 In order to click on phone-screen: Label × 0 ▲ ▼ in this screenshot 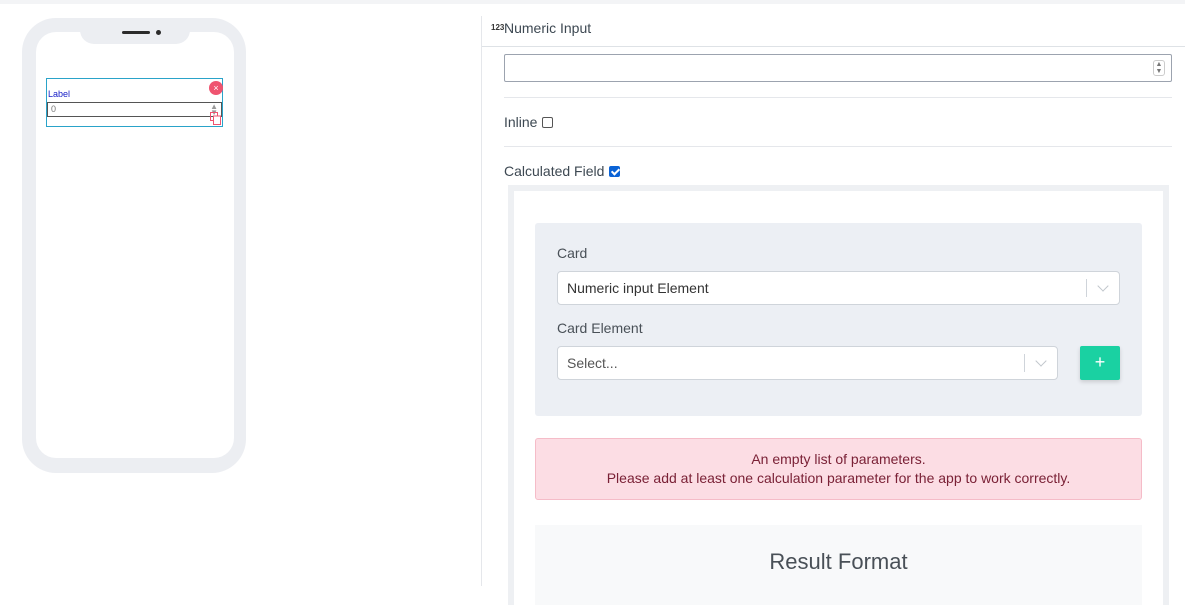, I will do `click(135, 245)`.